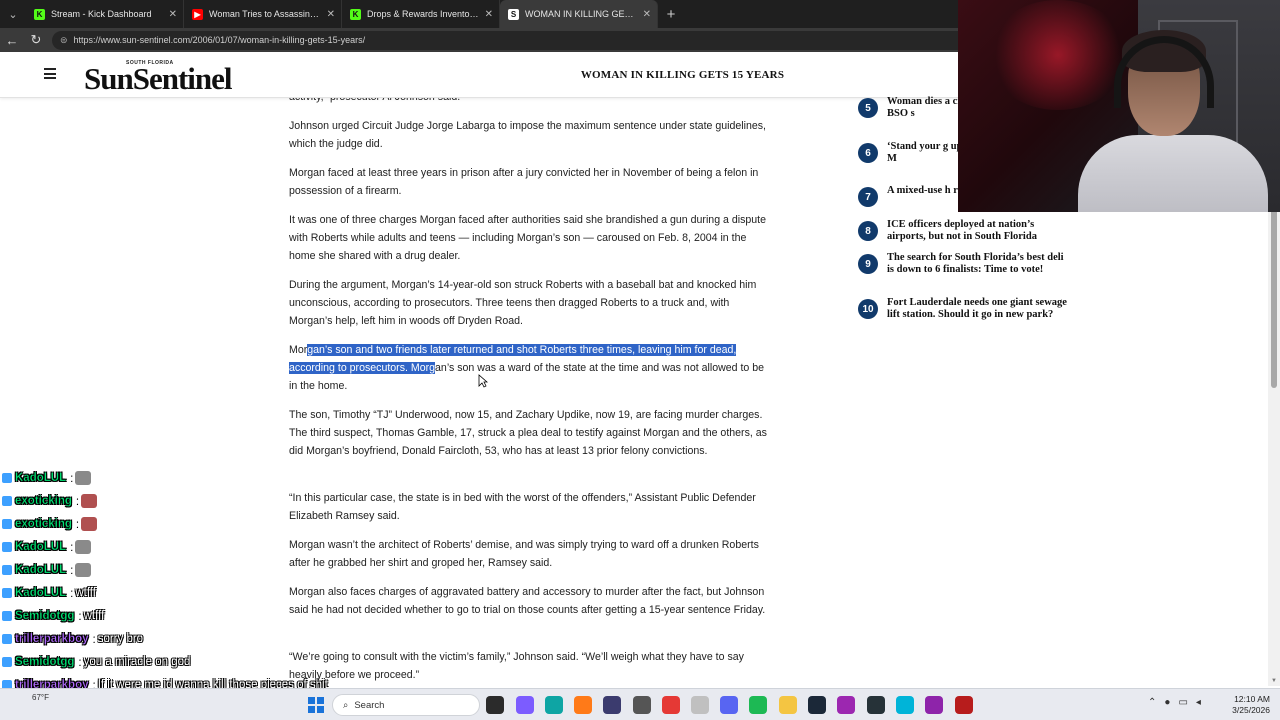 The height and width of the screenshot is (720, 1280). I want to click on spotify-icon, so click(758, 705).